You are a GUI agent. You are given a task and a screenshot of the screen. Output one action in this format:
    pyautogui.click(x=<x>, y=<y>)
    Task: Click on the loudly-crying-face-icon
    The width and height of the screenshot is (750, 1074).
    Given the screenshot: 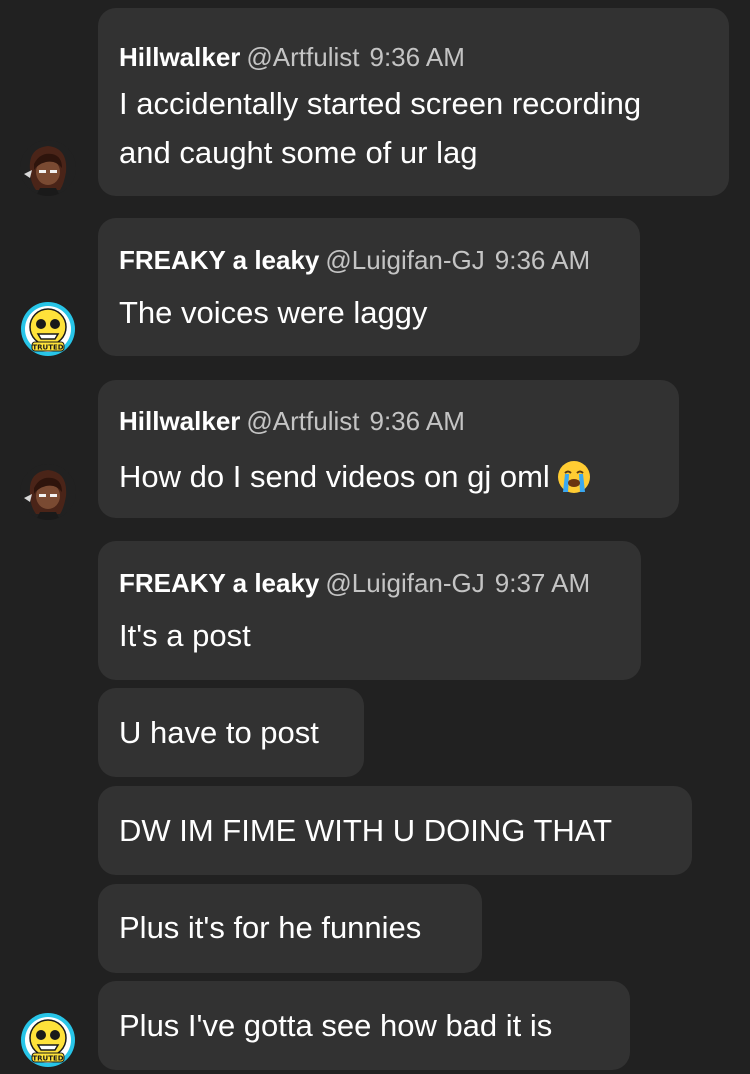 What is the action you would take?
    pyautogui.click(x=574, y=484)
    